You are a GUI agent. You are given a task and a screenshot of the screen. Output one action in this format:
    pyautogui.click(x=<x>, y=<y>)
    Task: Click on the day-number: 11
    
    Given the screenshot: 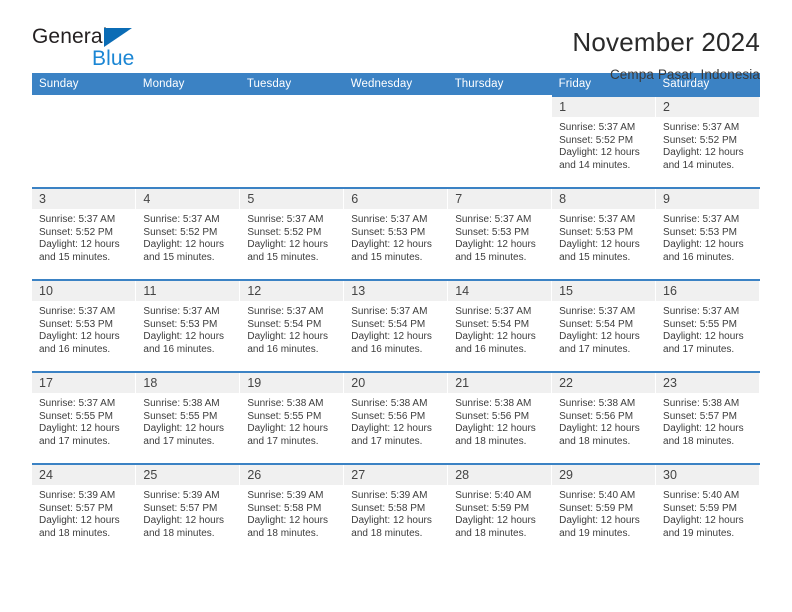 What is the action you would take?
    pyautogui.click(x=188, y=291)
    